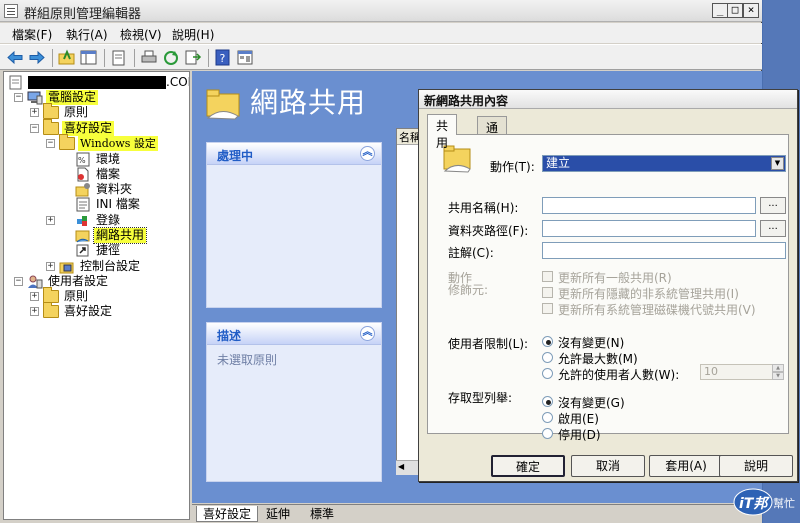 The height and width of the screenshot is (523, 800). Describe the element at coordinates (401, 466) in the screenshot. I see `scroll-left-icon: ◀` at that location.